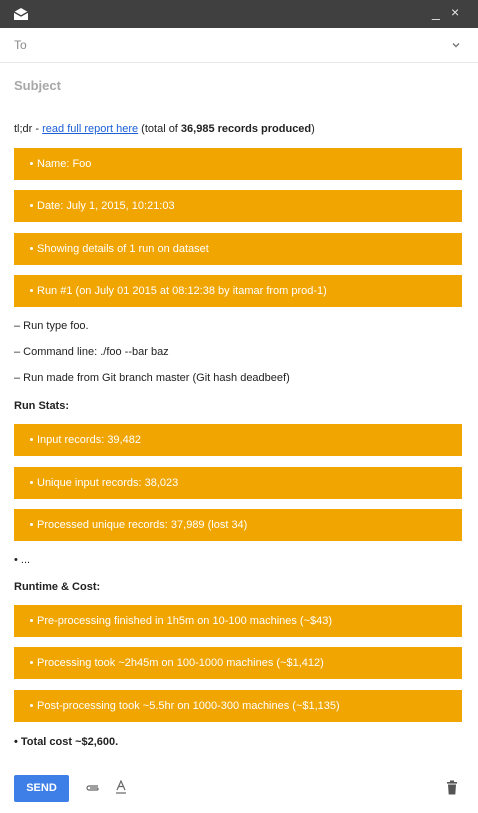  I want to click on run-stats-heading: Run Stats:, so click(41, 406).